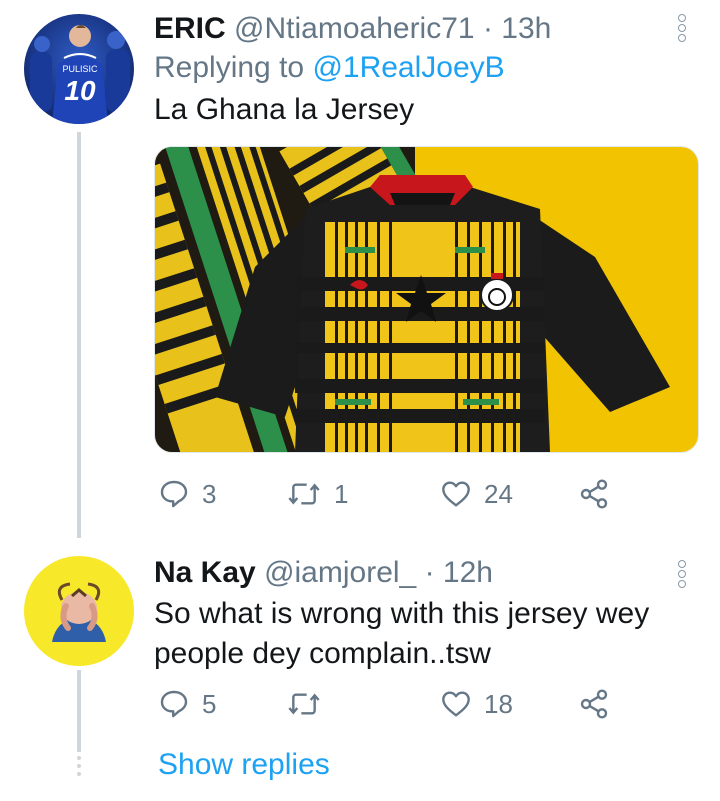  I want to click on reply-count: 5, so click(209, 703).